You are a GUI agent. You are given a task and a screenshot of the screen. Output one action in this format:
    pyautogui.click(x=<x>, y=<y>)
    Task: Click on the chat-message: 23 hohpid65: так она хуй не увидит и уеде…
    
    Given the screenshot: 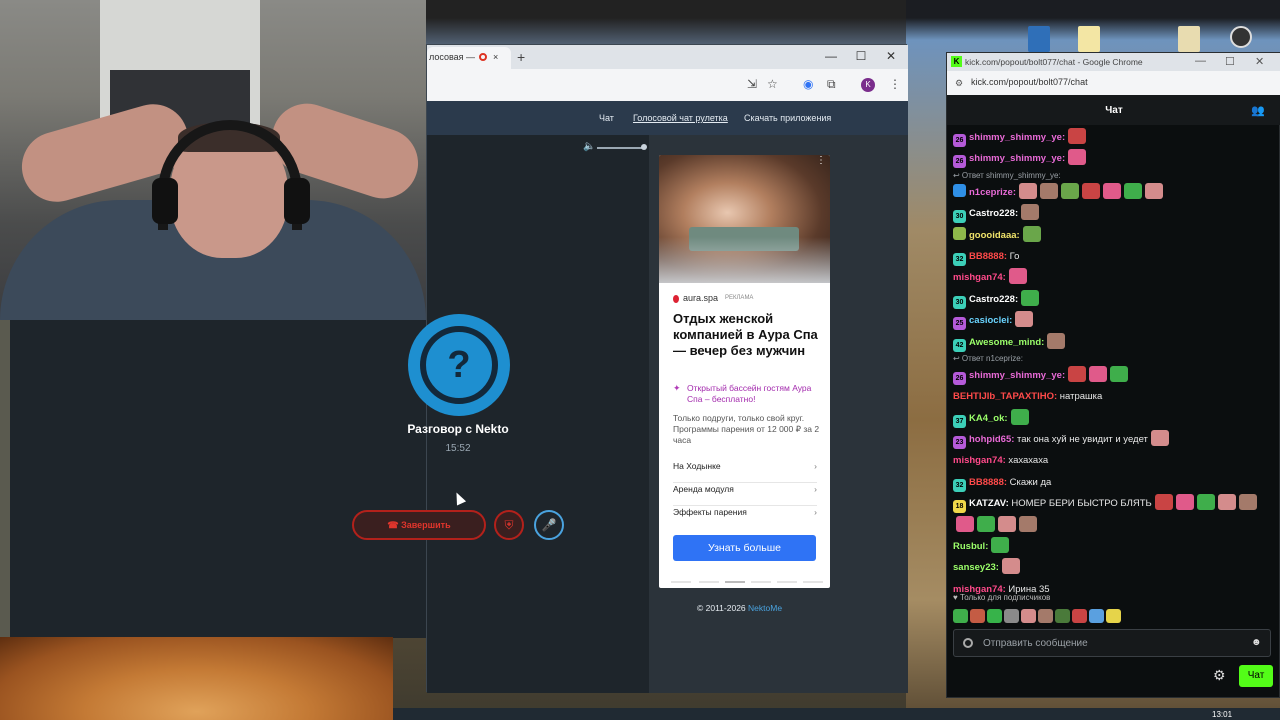 What is the action you would take?
    pyautogui.click(x=1113, y=439)
    